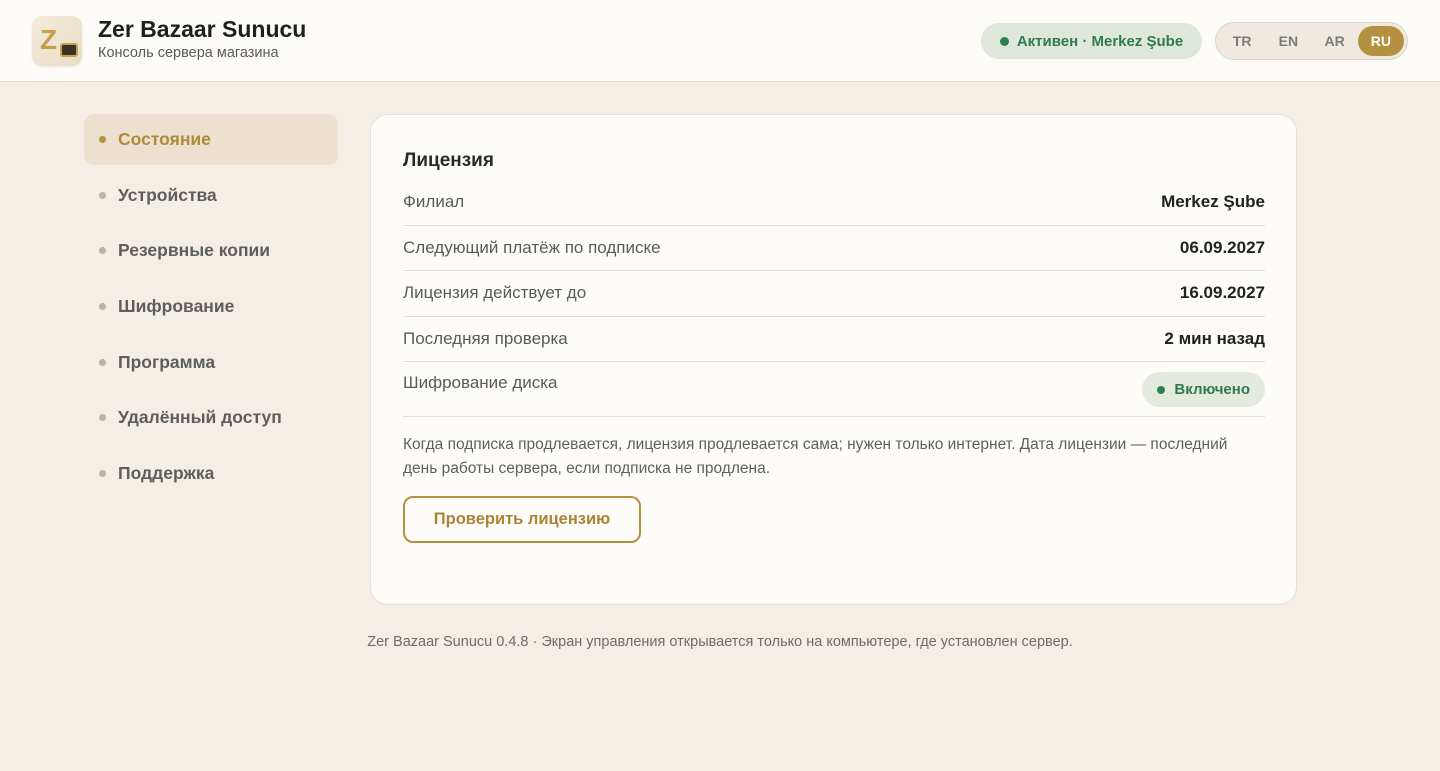 The image size is (1440, 771). What do you see at coordinates (448, 160) in the screenshot?
I see `license-card-title: Лицензия` at bounding box center [448, 160].